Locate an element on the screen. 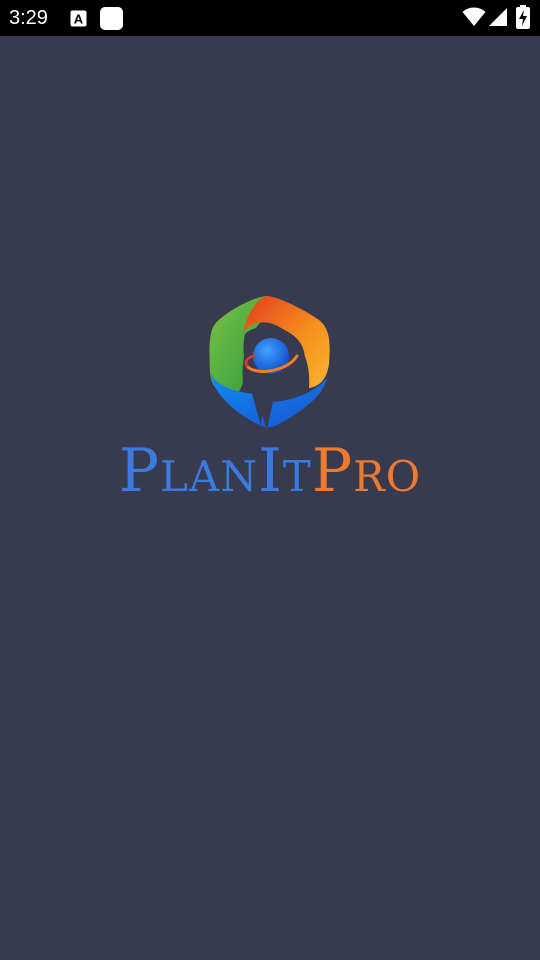 The width and height of the screenshot is (540, 960). app-wordmark: PlanItPro is located at coordinates (270, 471).